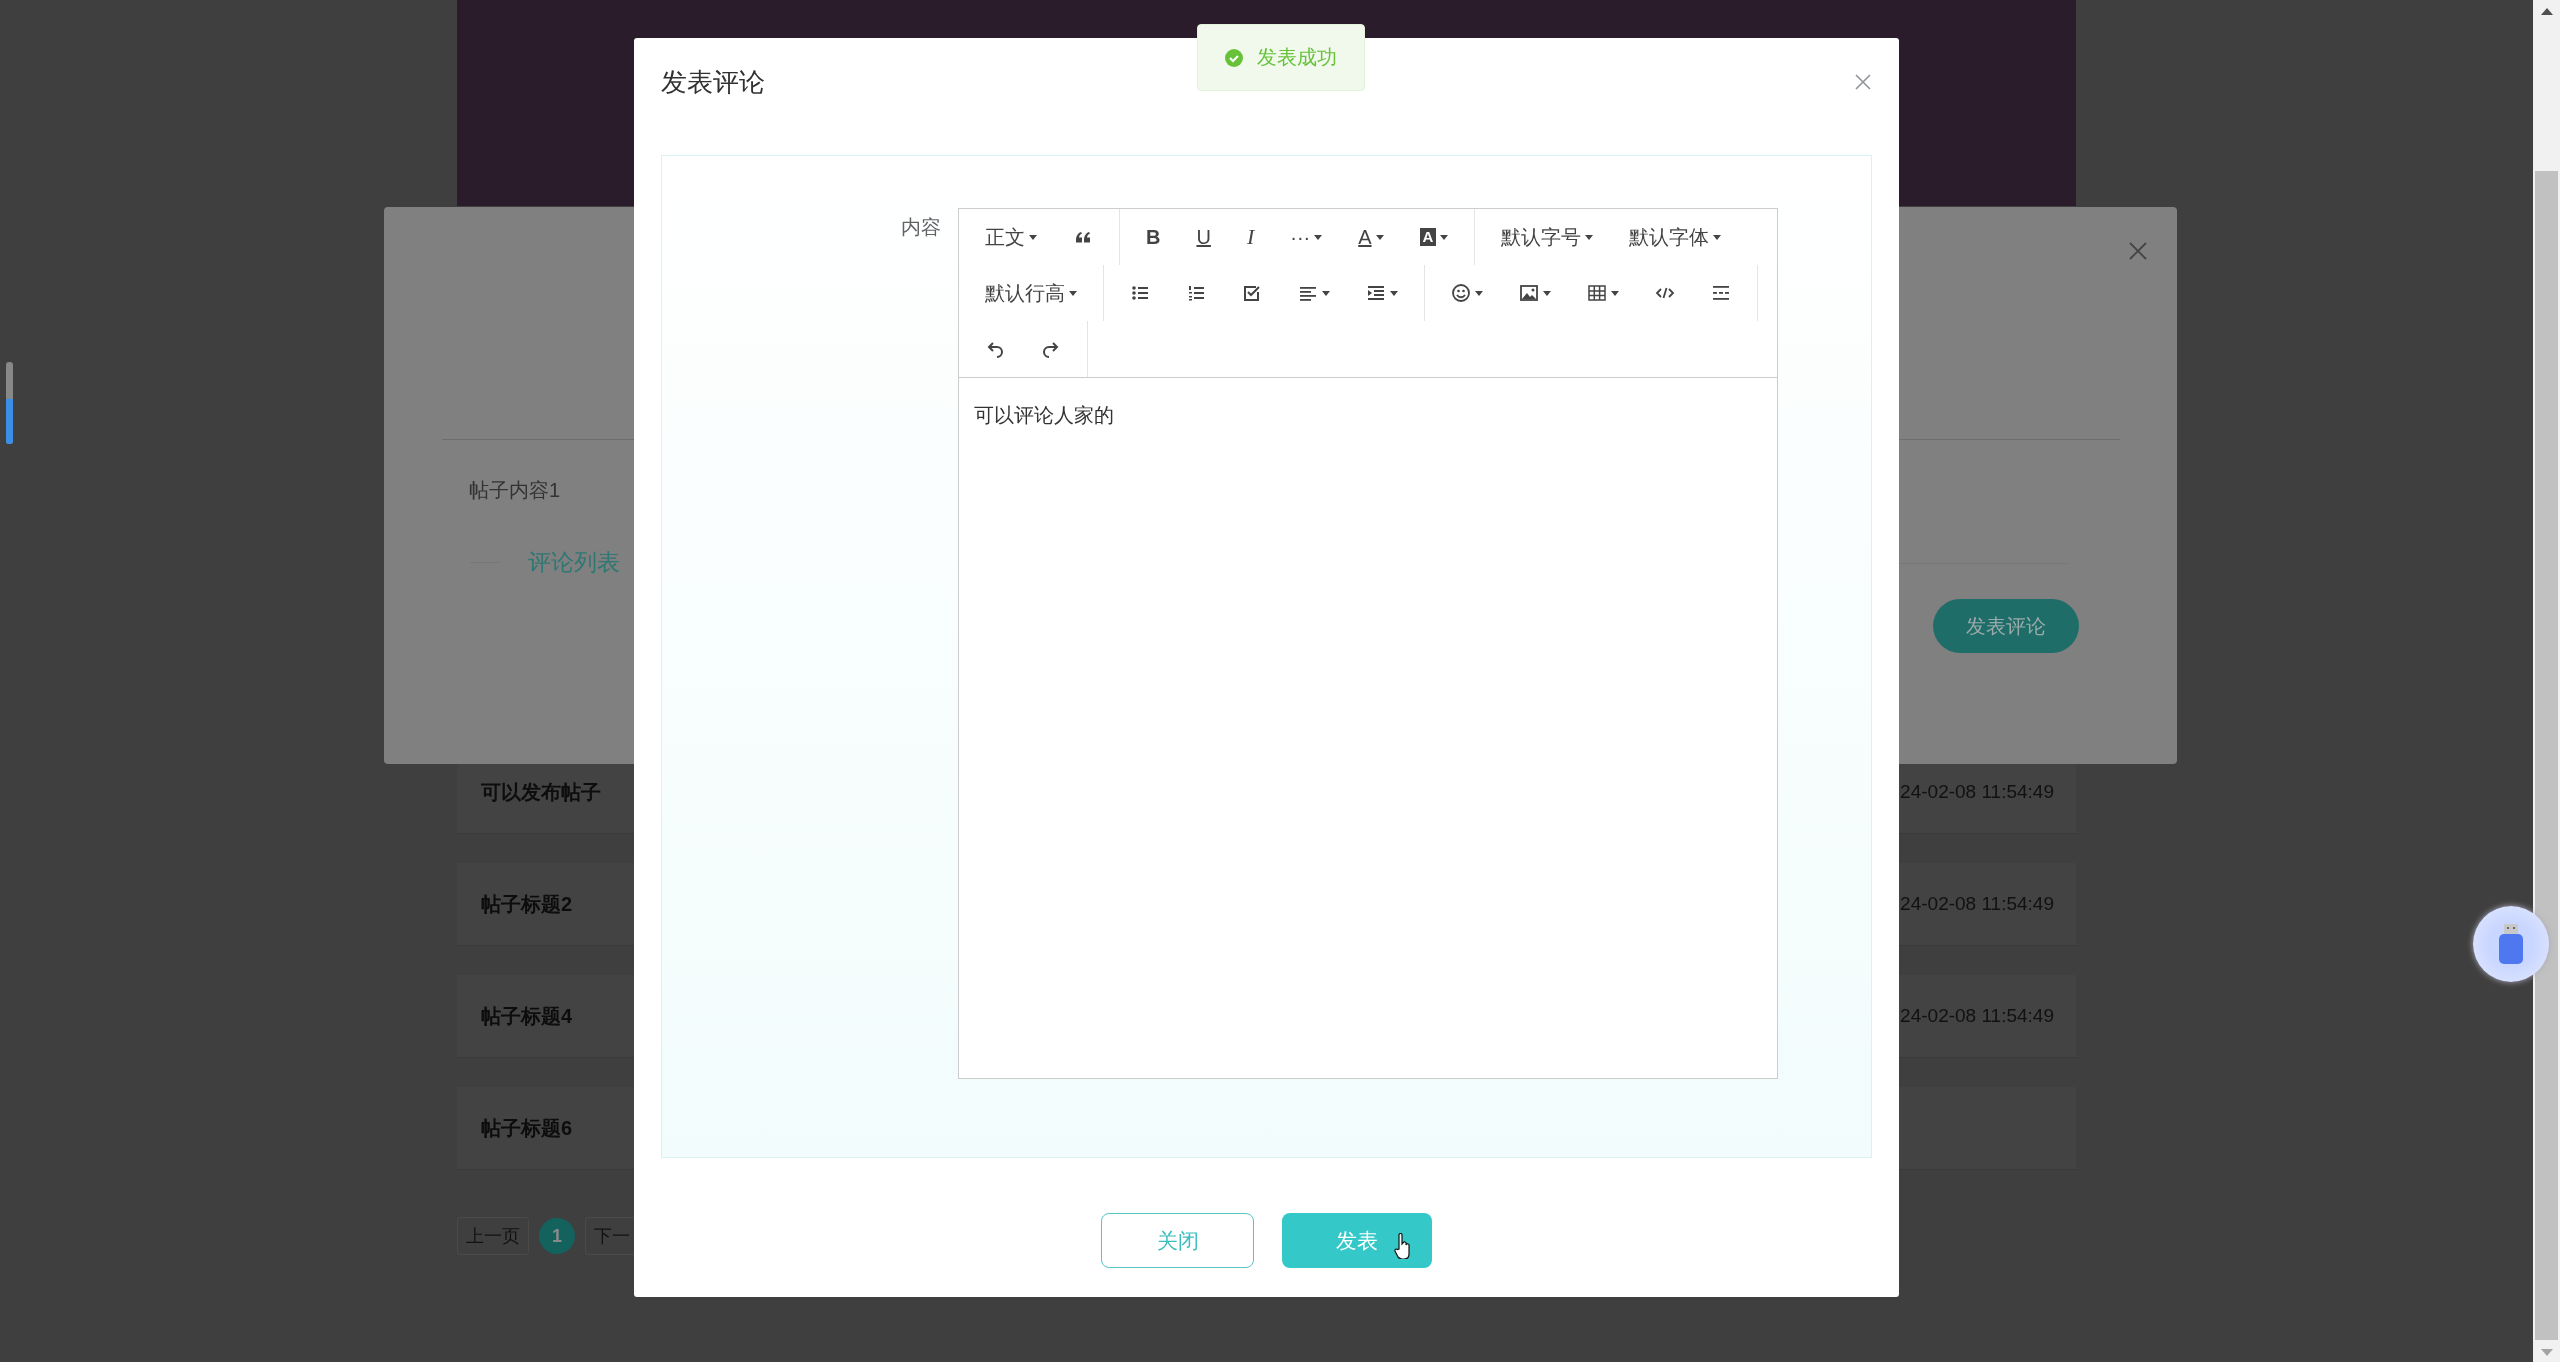 This screenshot has height=1362, width=2560. Describe the element at coordinates (921, 227) in the screenshot. I see `field-label: 内容` at that location.